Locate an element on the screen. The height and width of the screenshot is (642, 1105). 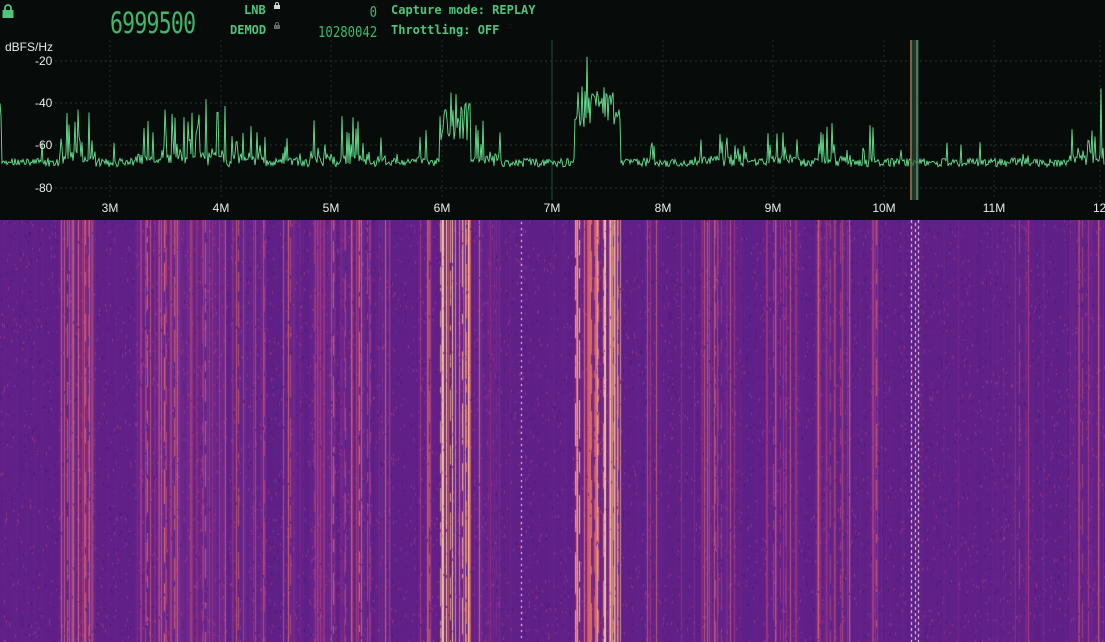
y-tick-label: -60 is located at coordinates (44, 145).